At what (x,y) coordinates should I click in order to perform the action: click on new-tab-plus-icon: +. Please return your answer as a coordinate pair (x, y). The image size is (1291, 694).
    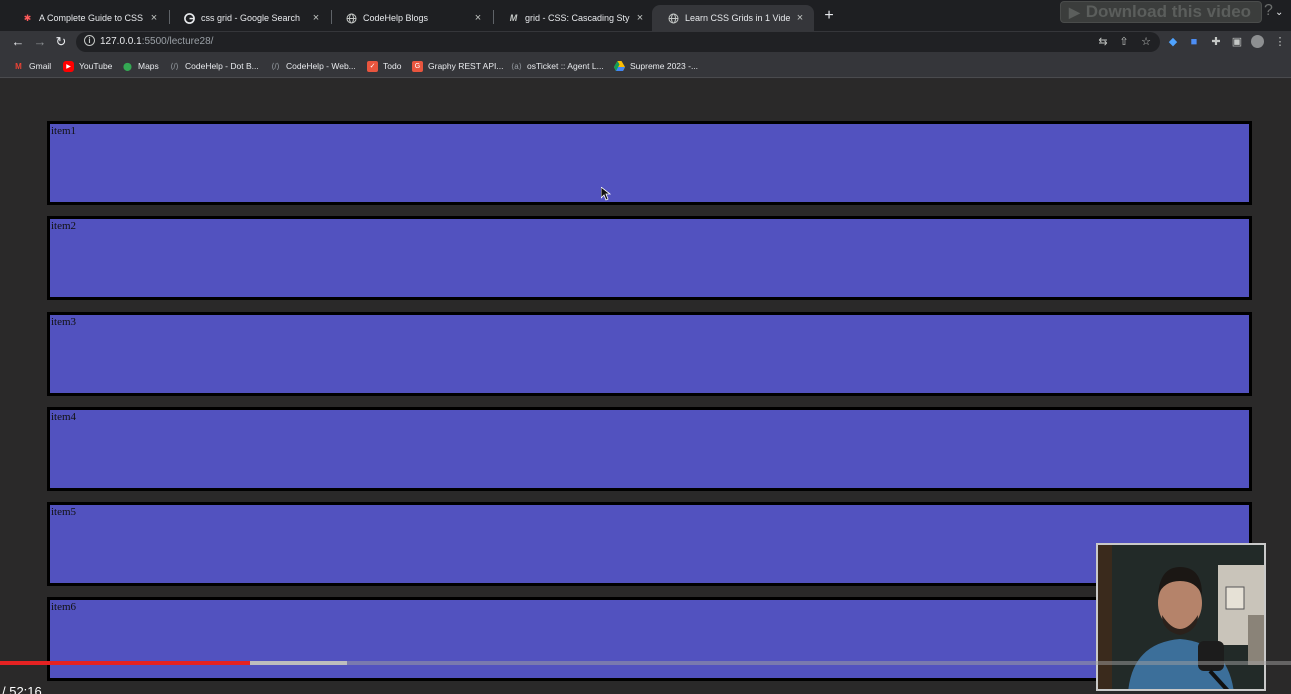
    Looking at the image, I should click on (829, 16).